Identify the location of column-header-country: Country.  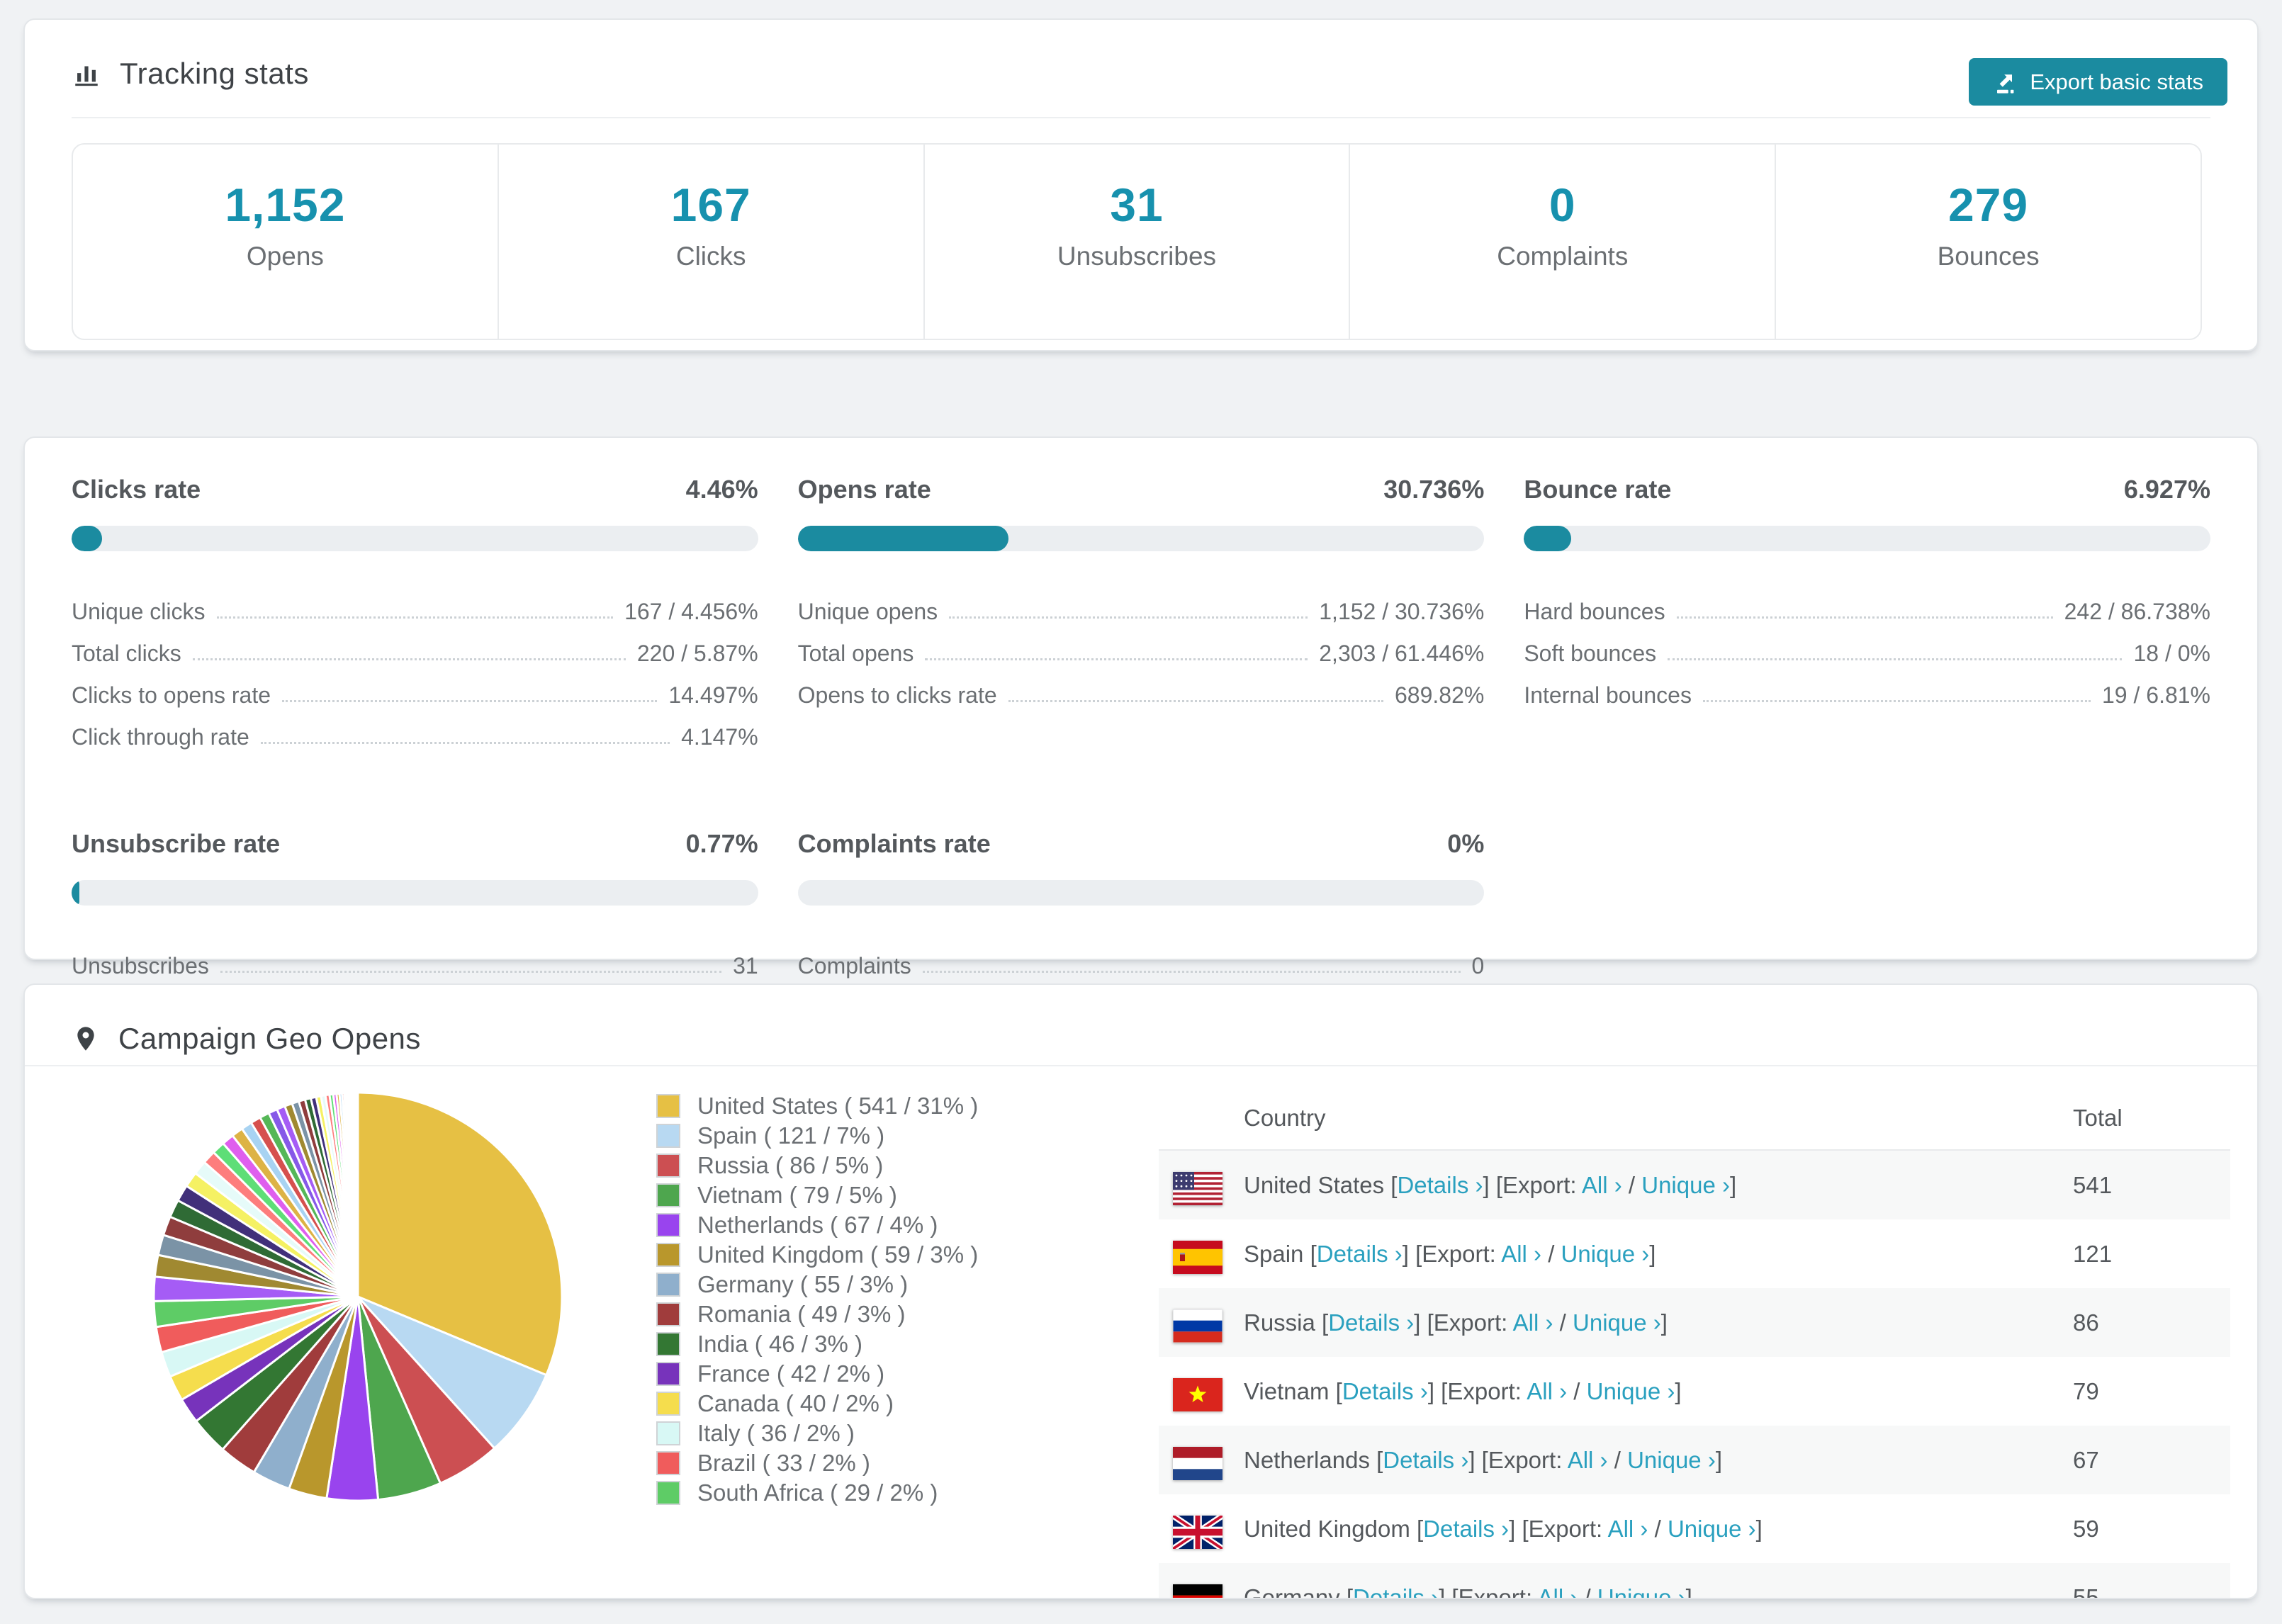
(1285, 1118).